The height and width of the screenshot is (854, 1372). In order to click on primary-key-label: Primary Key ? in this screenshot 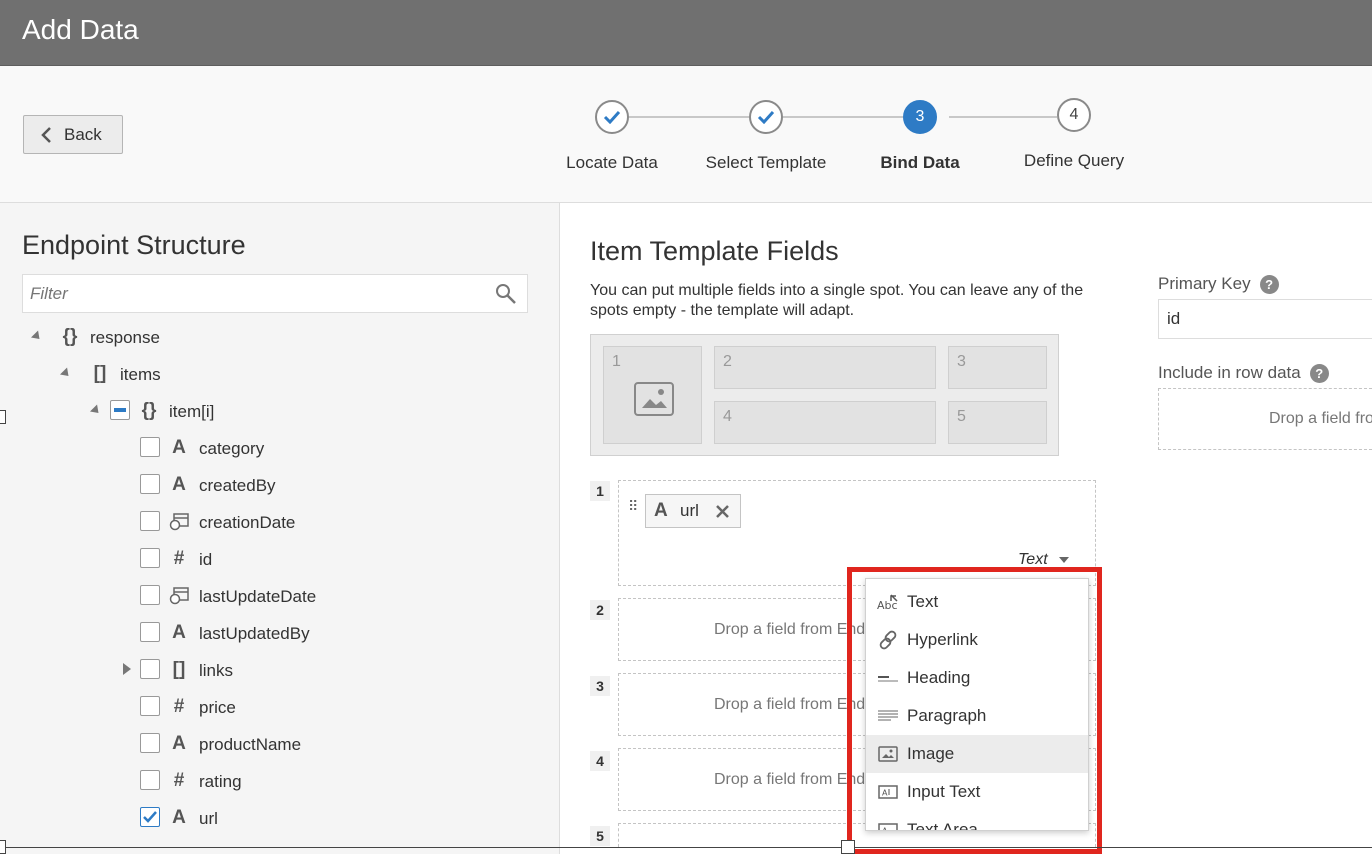, I will do `click(1218, 284)`.